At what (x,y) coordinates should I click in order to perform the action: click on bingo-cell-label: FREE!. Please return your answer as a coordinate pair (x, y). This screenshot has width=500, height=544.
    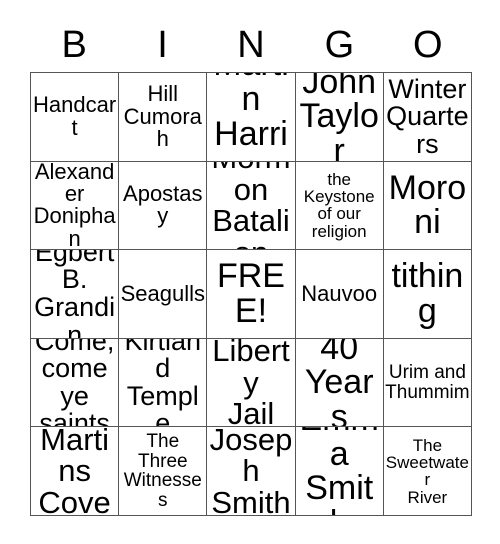
    Looking at the image, I should click on (250, 293).